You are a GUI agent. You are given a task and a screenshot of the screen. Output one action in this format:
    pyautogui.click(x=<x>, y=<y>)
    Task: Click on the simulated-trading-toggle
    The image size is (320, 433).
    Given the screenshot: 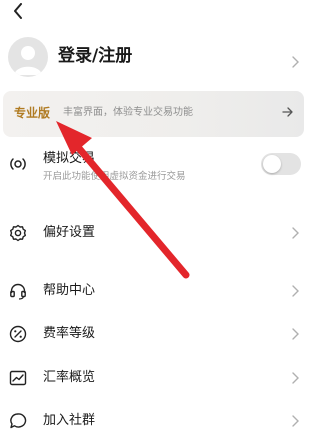 What is the action you would take?
    pyautogui.click(x=281, y=164)
    